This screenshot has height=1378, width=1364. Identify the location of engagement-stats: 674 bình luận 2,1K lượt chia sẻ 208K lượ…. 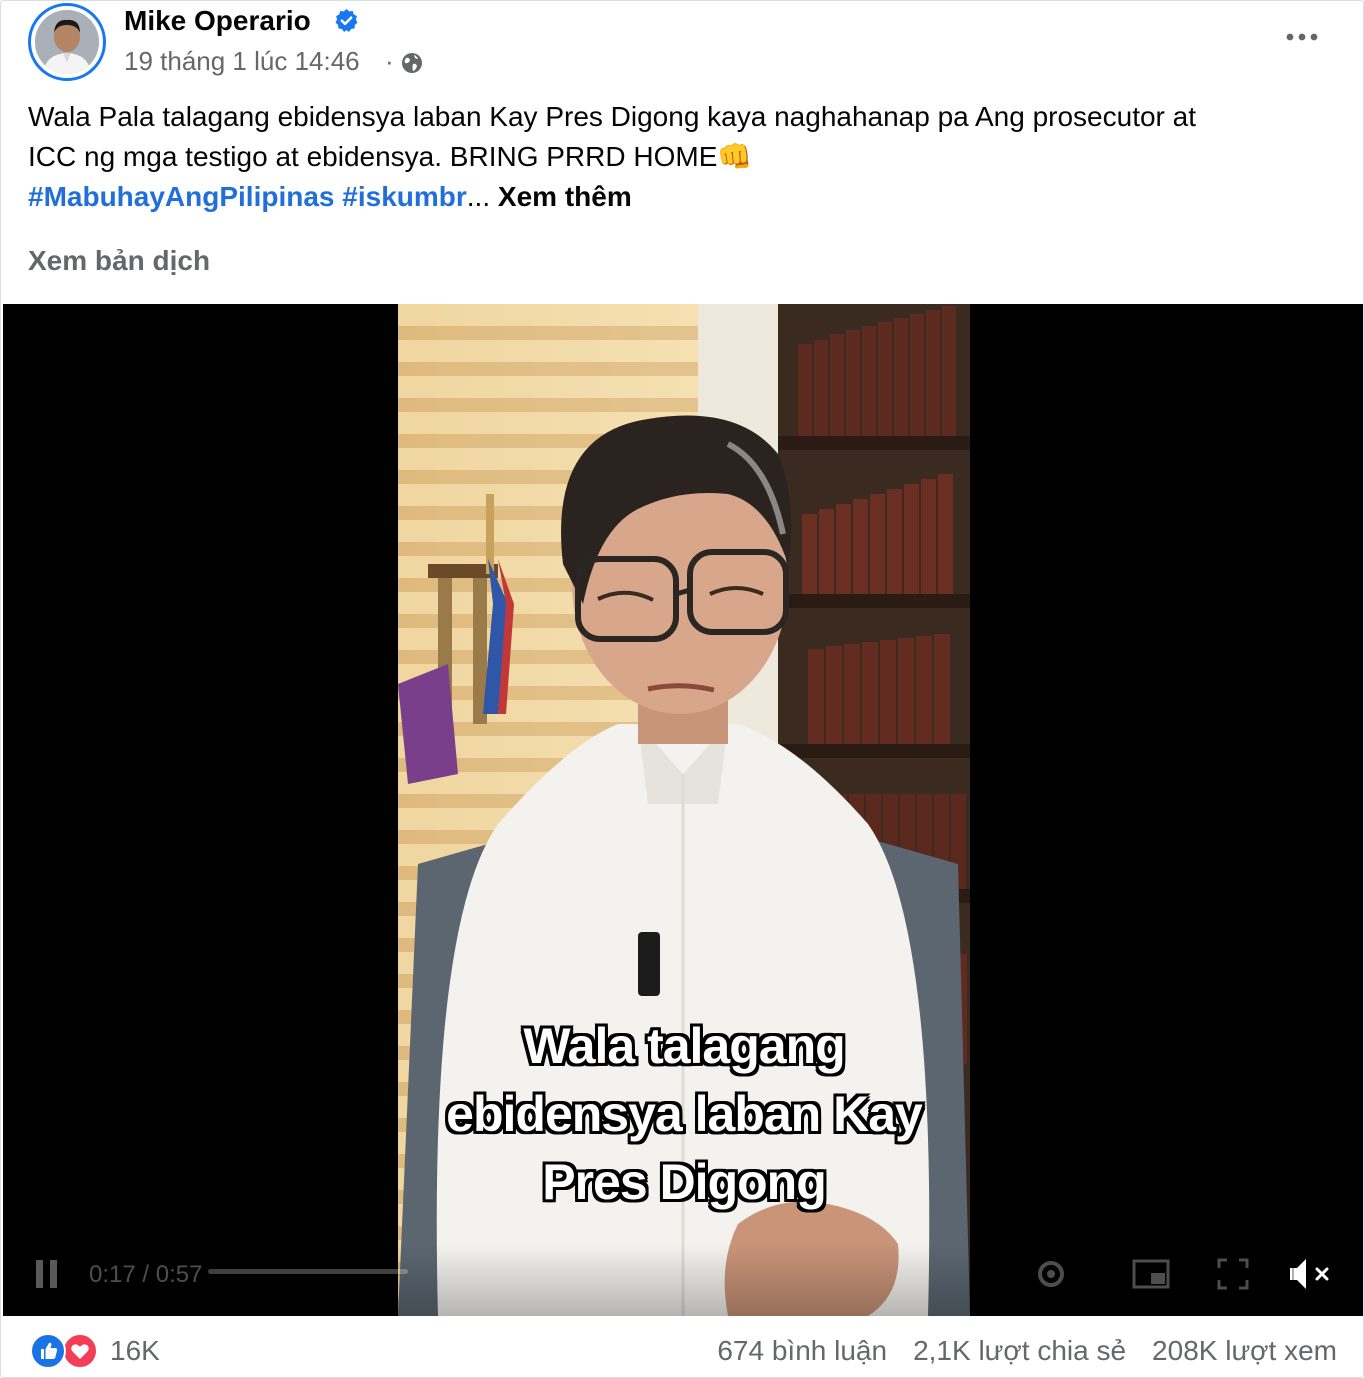
(1027, 1351).